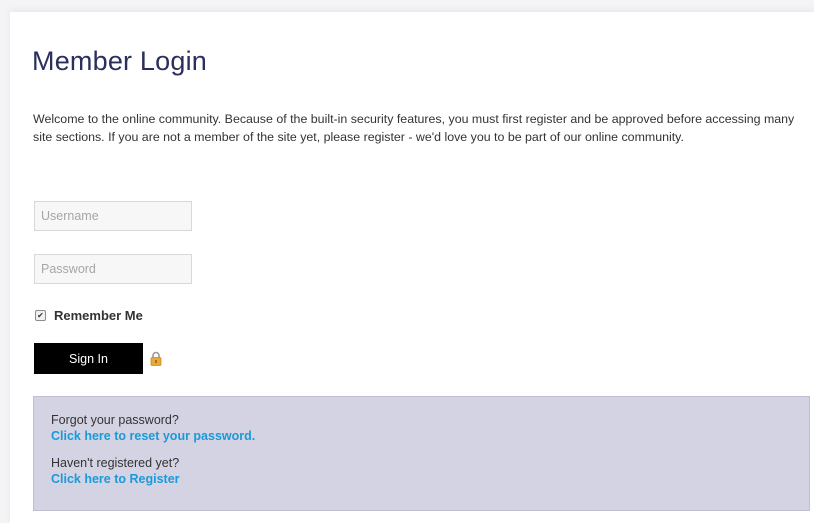  I want to click on remember-me-label: Remember Me, so click(98, 315).